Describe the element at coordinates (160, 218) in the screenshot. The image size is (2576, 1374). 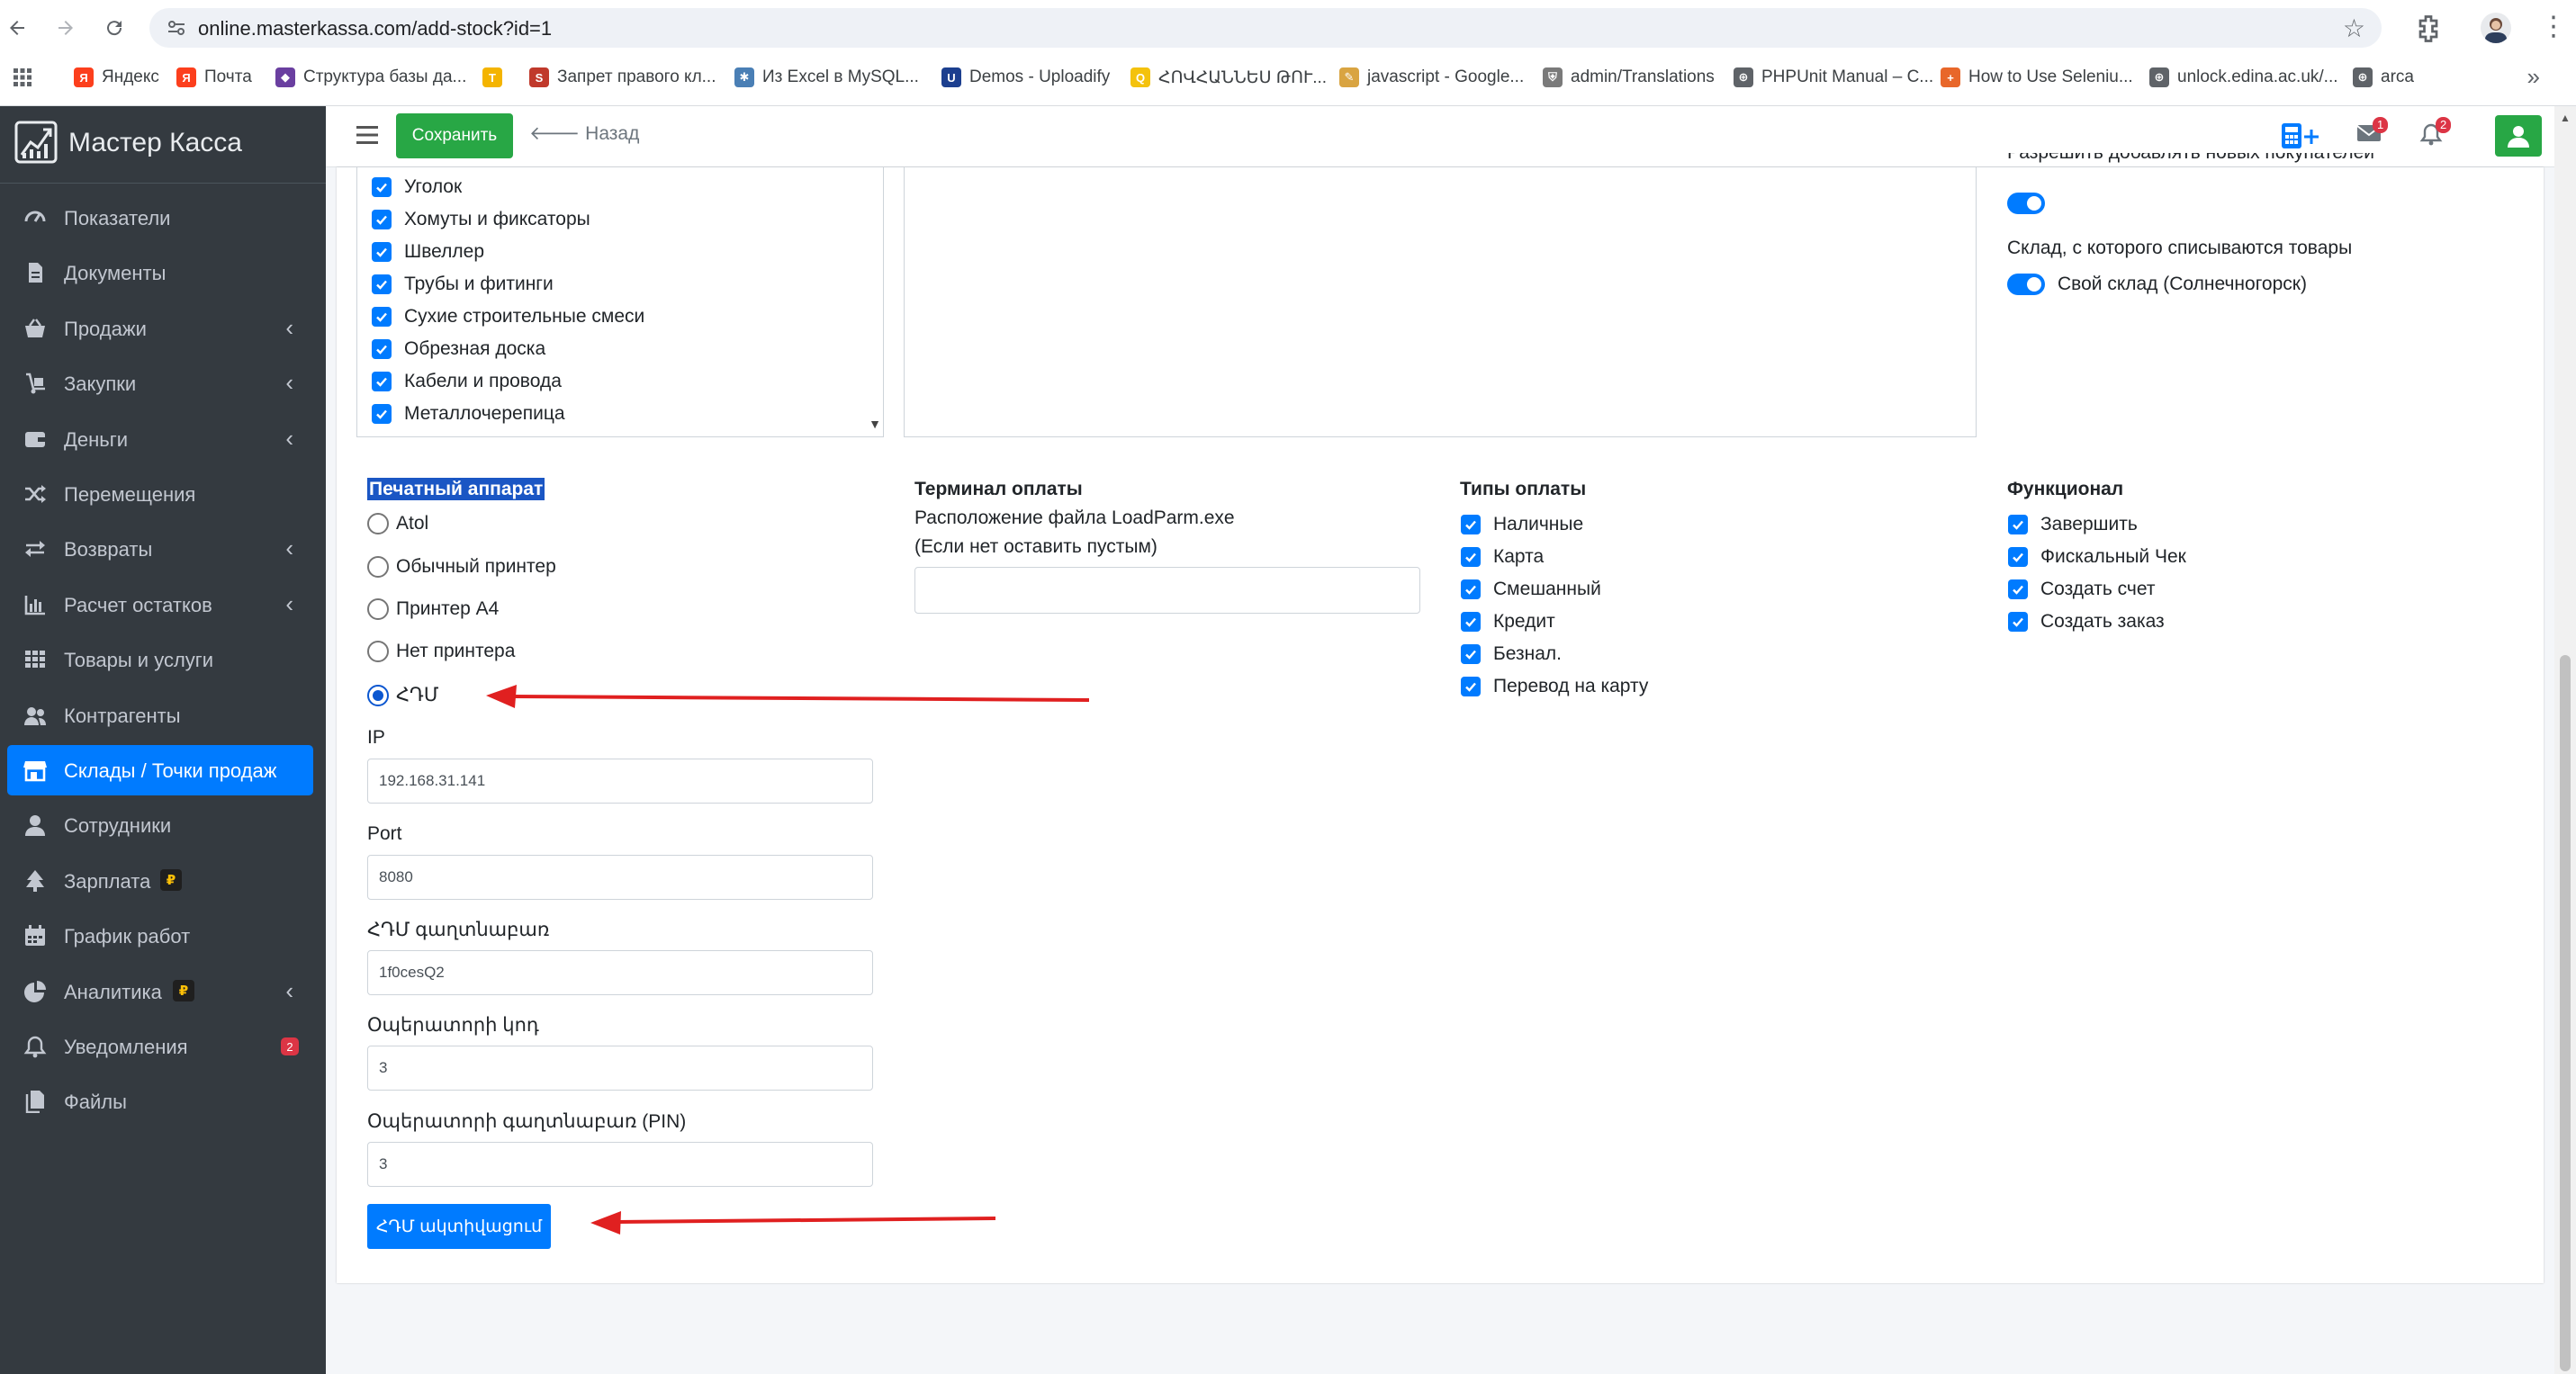
I see `sidebar-item: Показатели` at that location.